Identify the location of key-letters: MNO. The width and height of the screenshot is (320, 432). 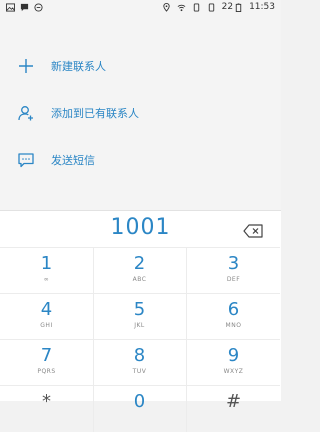
(233, 325).